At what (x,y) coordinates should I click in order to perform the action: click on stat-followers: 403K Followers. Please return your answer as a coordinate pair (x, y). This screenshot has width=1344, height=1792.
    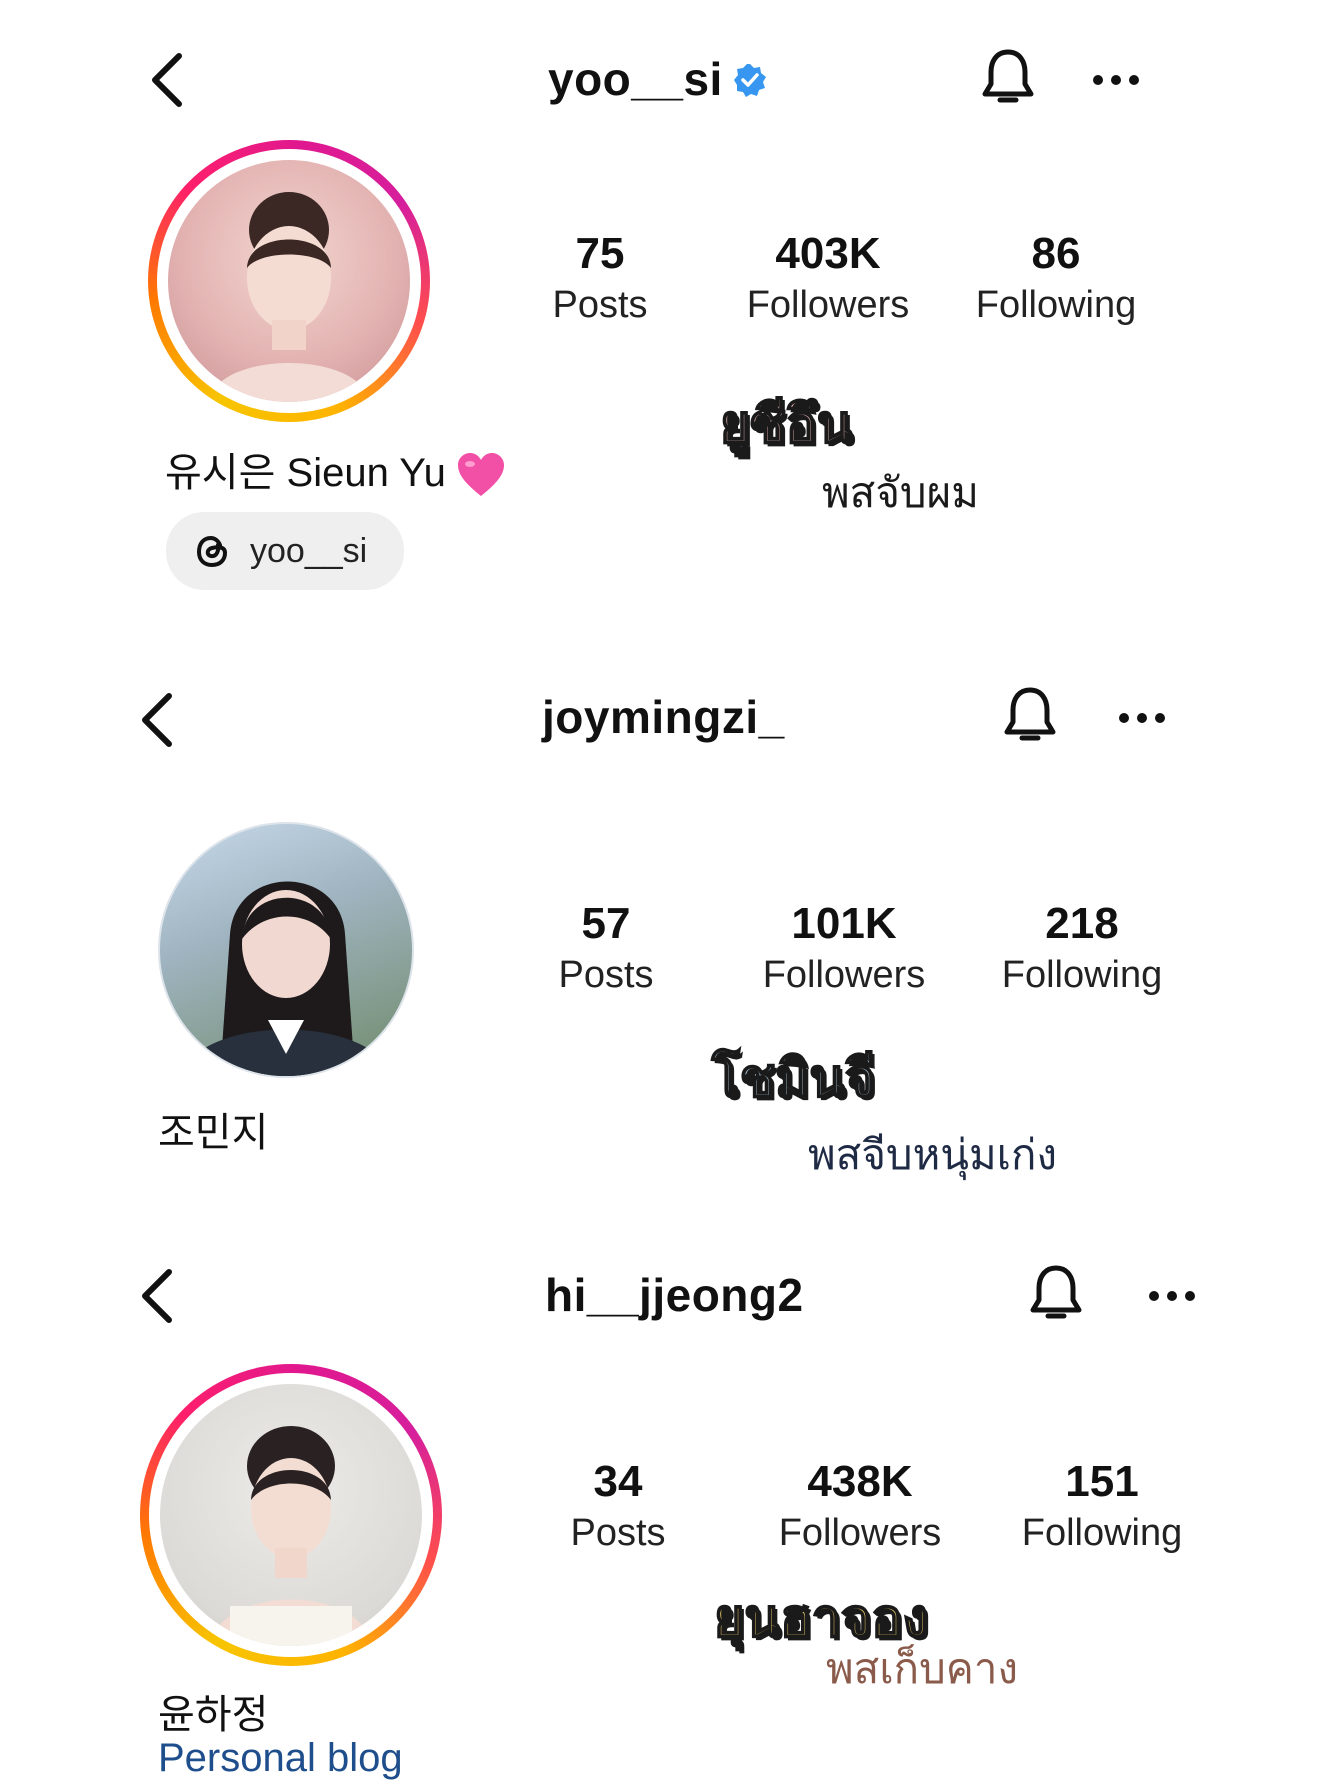
    Looking at the image, I should click on (828, 279).